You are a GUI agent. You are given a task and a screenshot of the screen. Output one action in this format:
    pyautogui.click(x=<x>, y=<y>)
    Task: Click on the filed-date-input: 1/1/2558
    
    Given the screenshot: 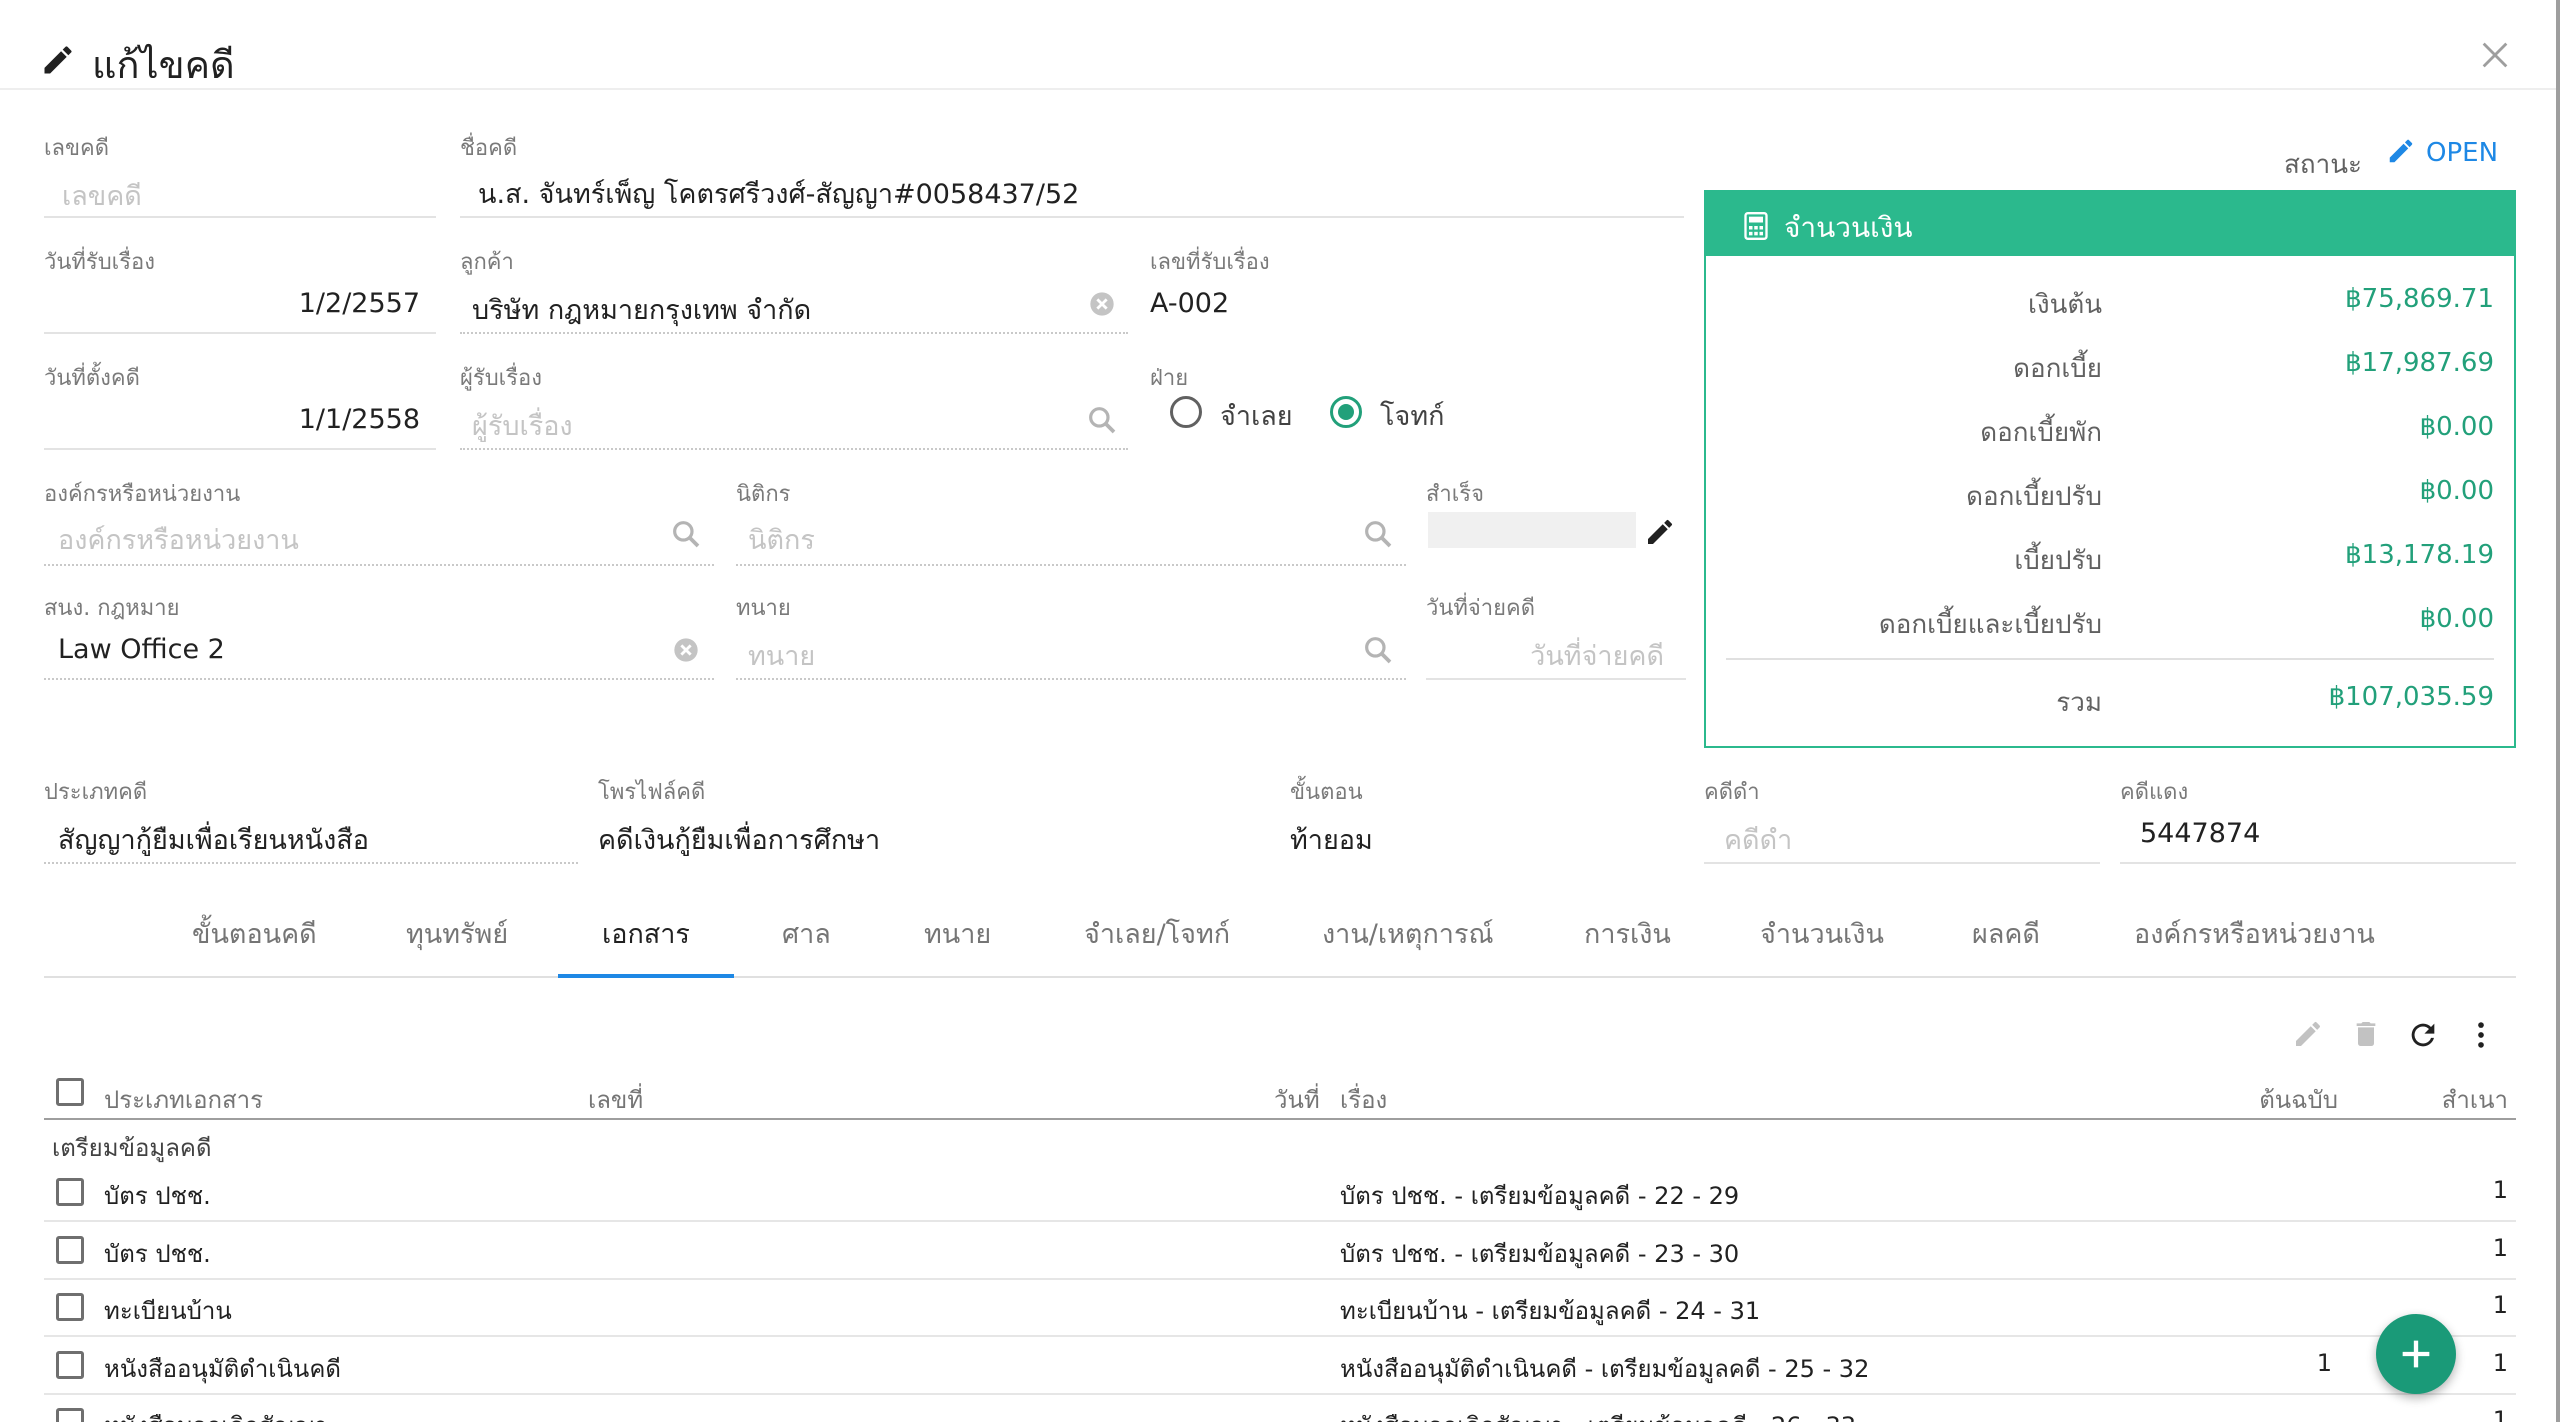 What is the action you would take?
    pyautogui.click(x=359, y=419)
    